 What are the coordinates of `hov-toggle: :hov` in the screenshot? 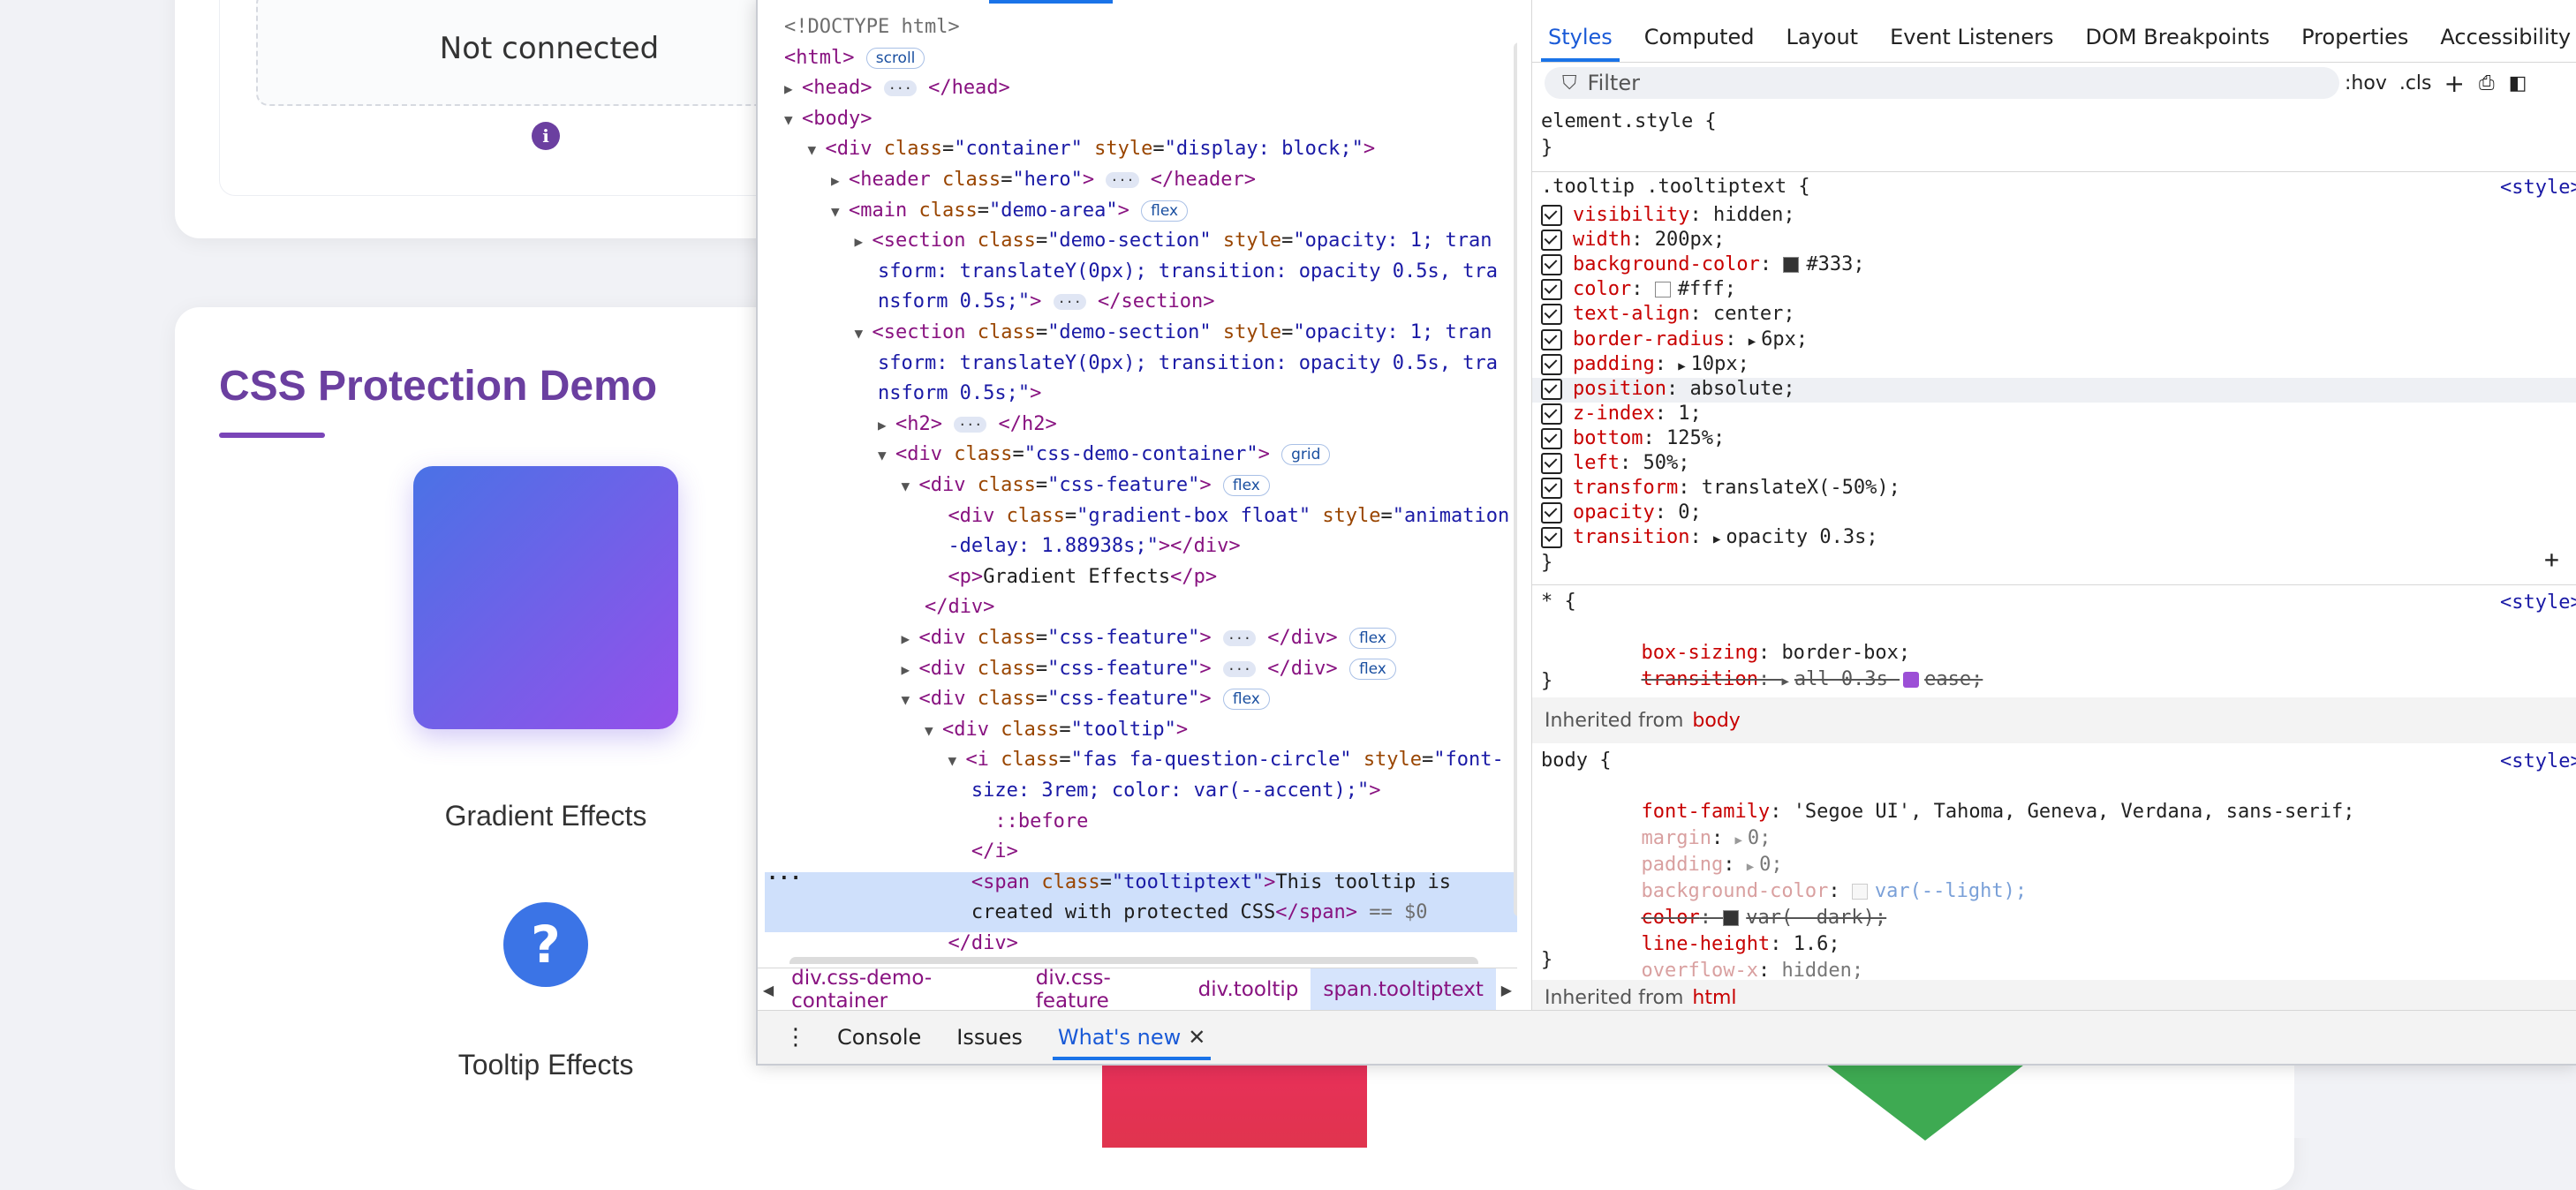 It's located at (2366, 83).